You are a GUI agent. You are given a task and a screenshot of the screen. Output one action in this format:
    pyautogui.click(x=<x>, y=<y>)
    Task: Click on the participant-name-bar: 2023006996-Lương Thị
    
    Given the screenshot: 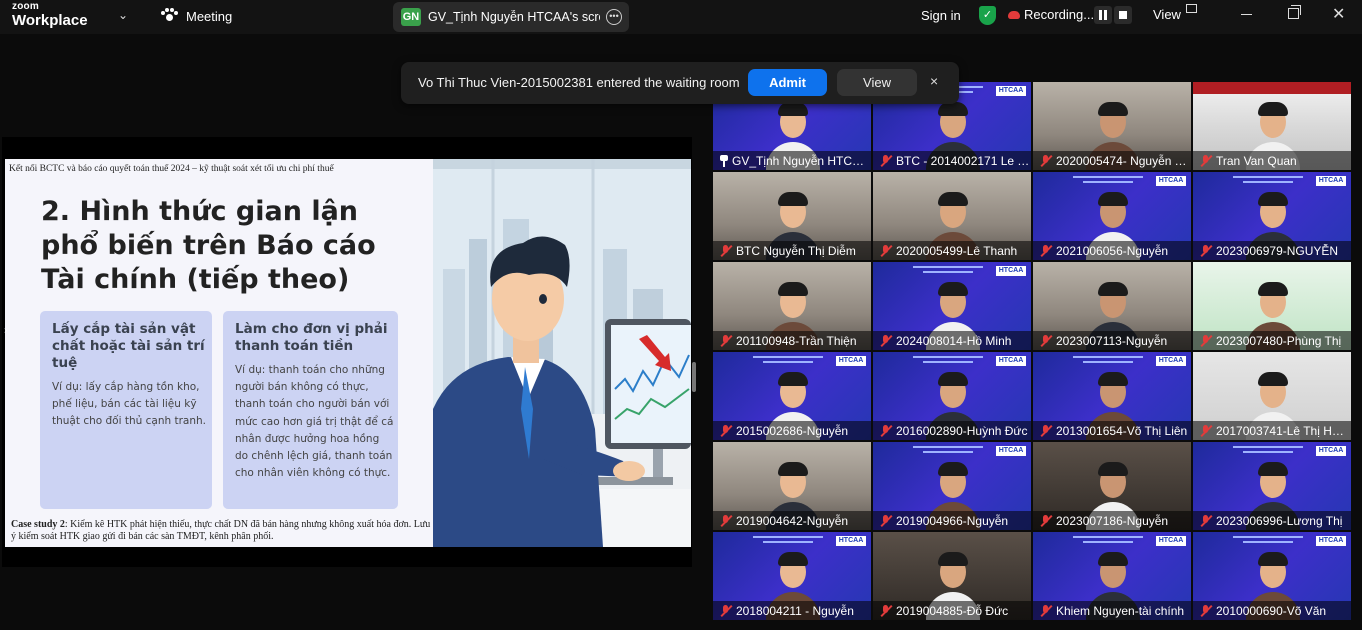 What is the action you would take?
    pyautogui.click(x=1272, y=520)
    